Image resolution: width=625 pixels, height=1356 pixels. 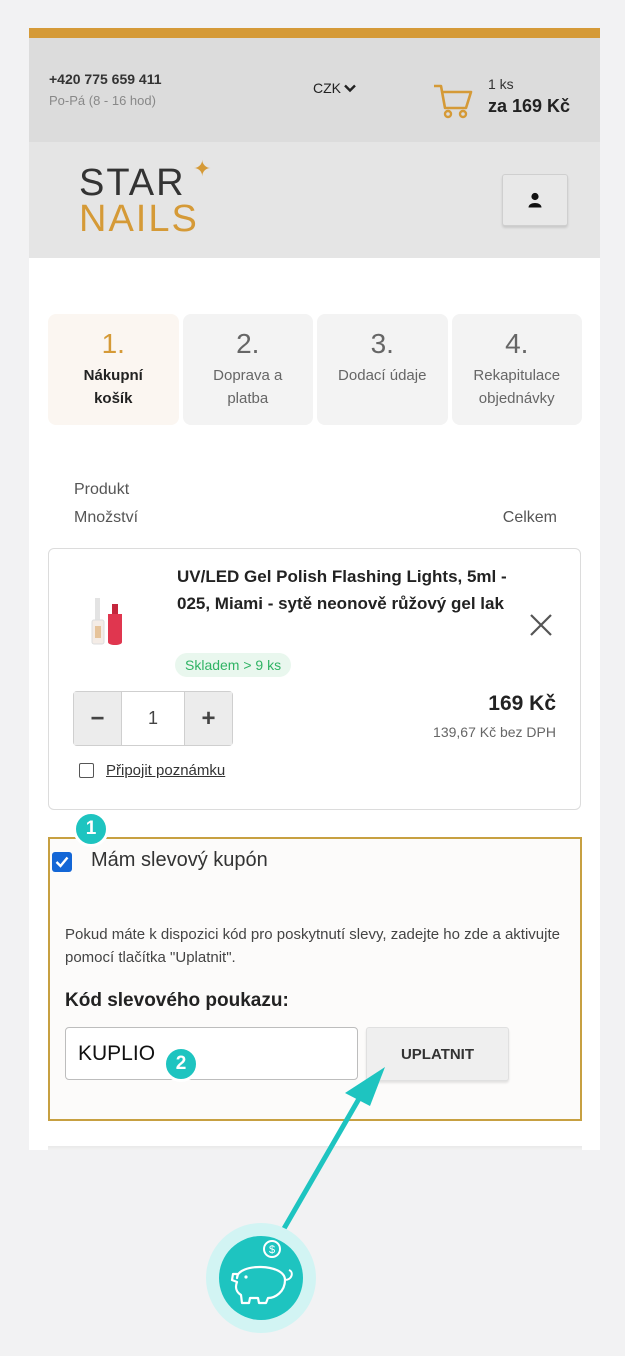 What do you see at coordinates (113, 387) in the screenshot?
I see `step-label: Nákupní košík` at bounding box center [113, 387].